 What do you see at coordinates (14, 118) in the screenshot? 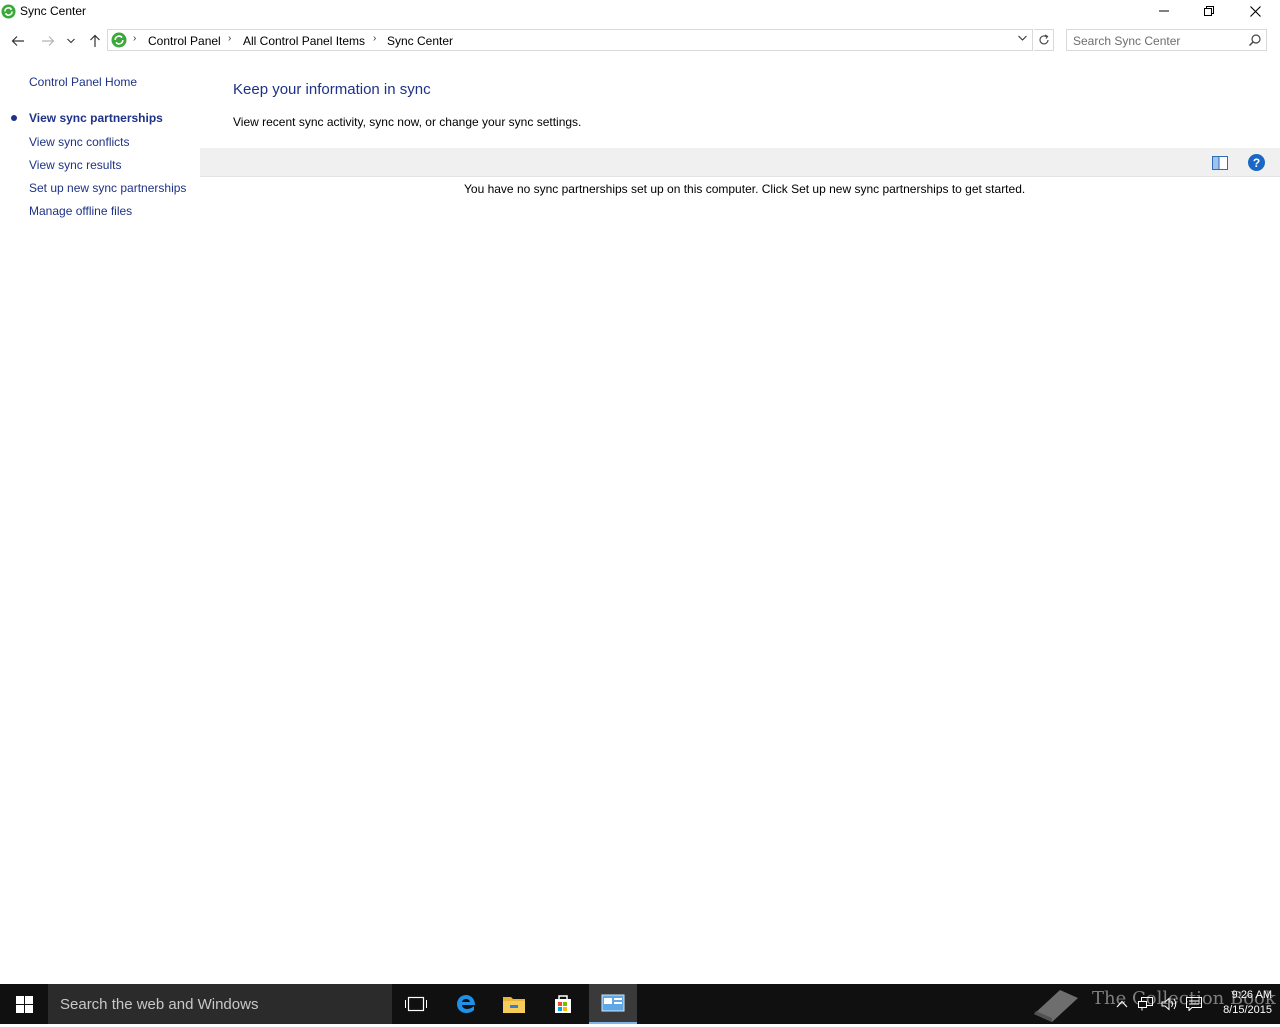
I see `active-bullet-icon` at bounding box center [14, 118].